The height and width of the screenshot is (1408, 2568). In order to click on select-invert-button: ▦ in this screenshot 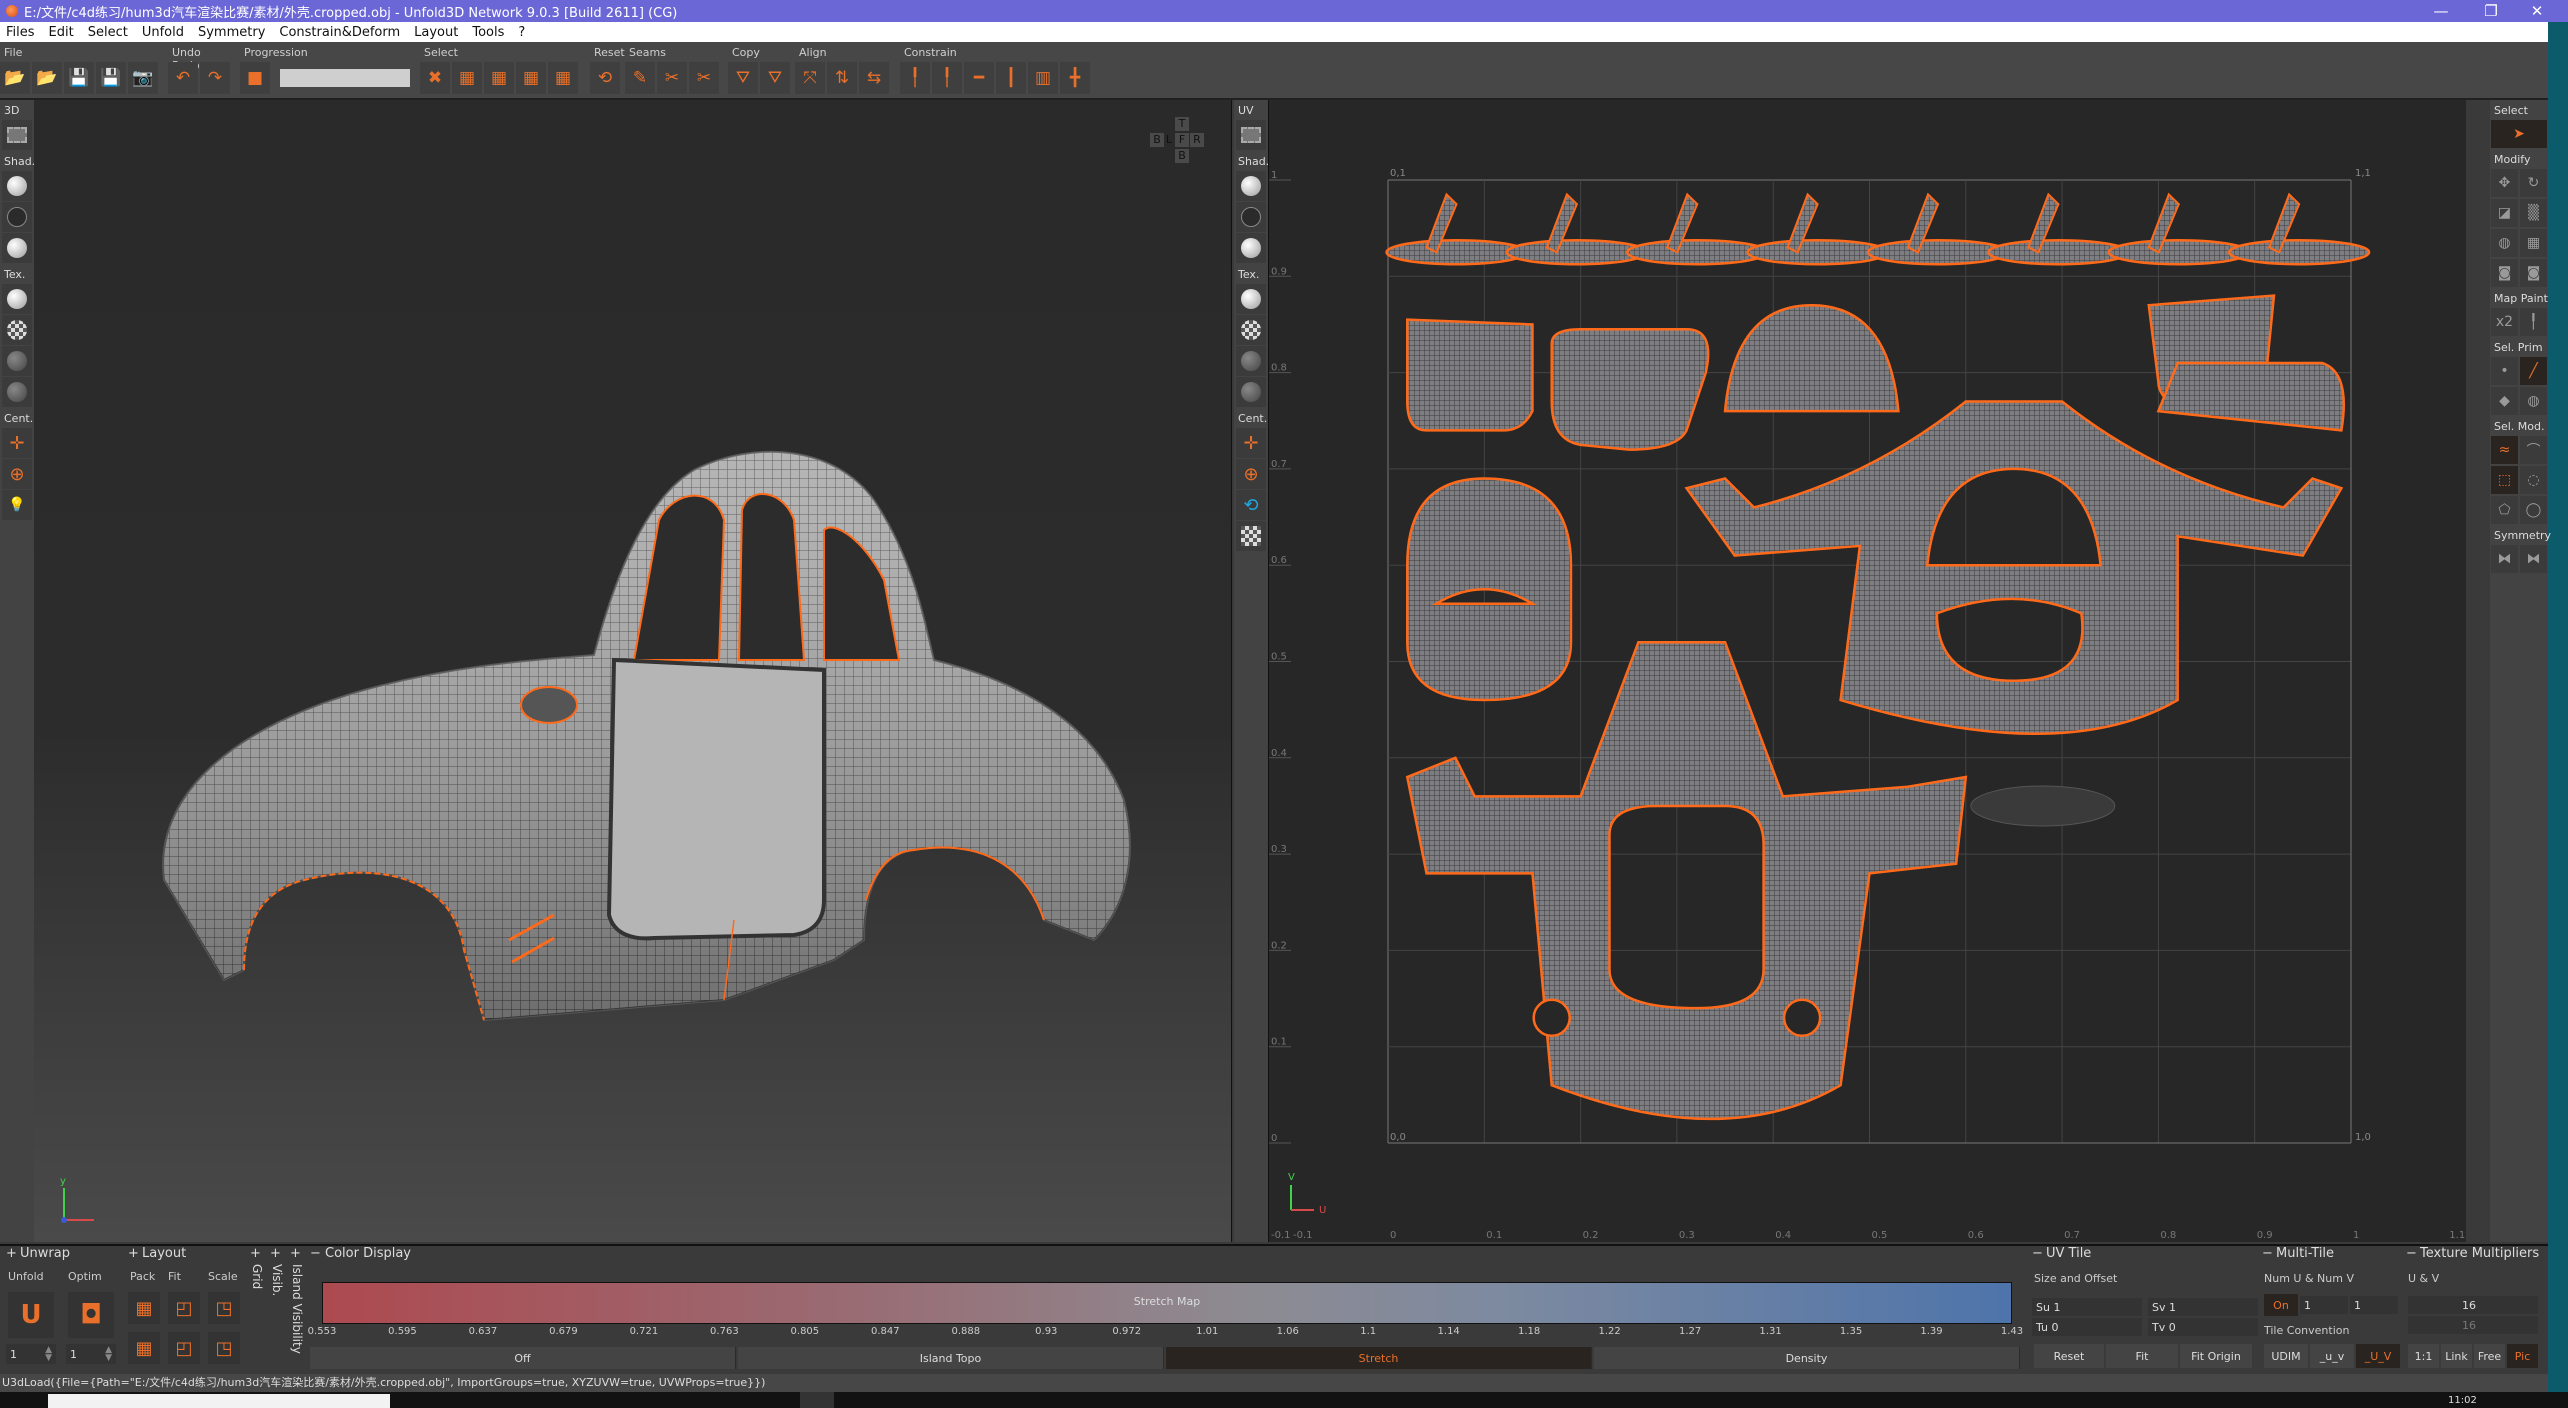, I will do `click(499, 78)`.